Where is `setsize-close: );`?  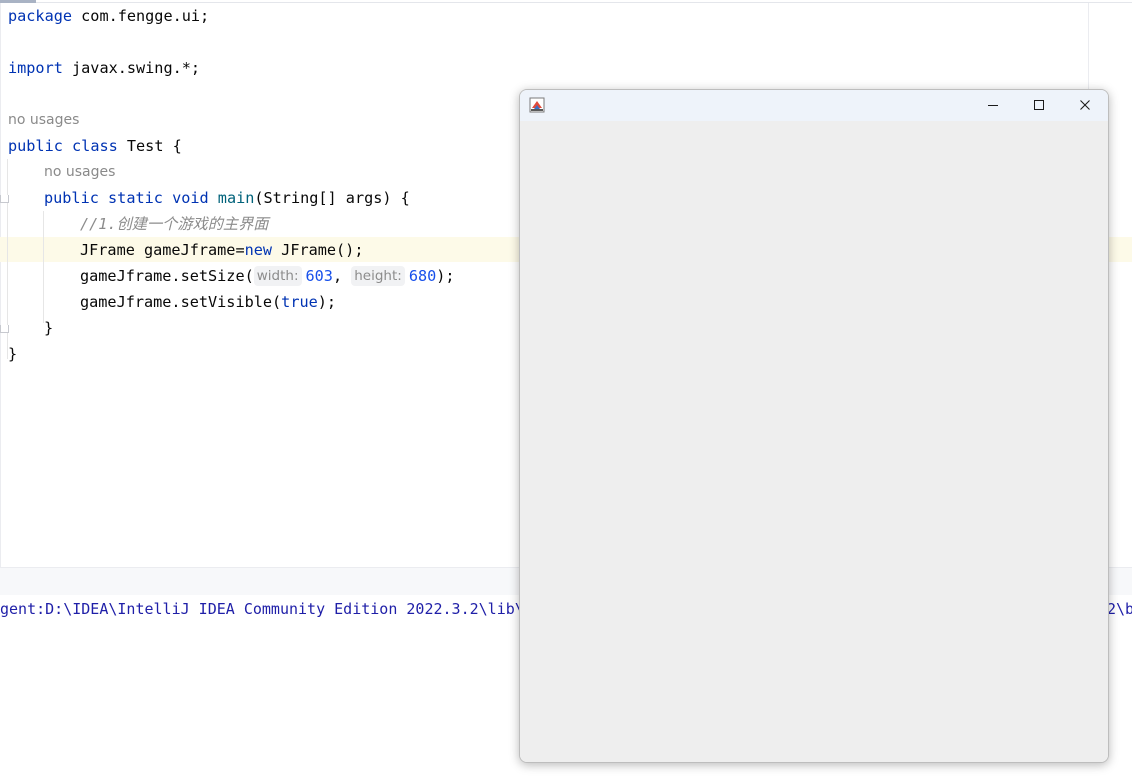
setsize-close: ); is located at coordinates (445, 276).